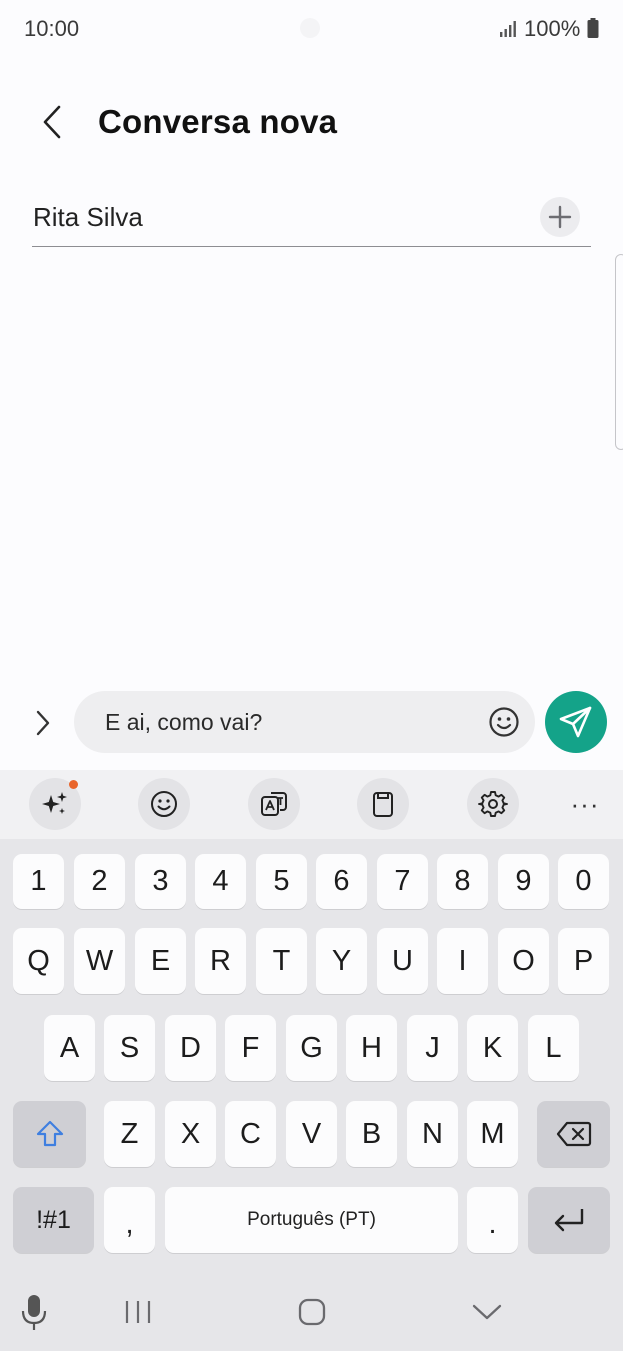 This screenshot has width=623, height=1351. I want to click on message-text: E ai, como vai?, so click(184, 722).